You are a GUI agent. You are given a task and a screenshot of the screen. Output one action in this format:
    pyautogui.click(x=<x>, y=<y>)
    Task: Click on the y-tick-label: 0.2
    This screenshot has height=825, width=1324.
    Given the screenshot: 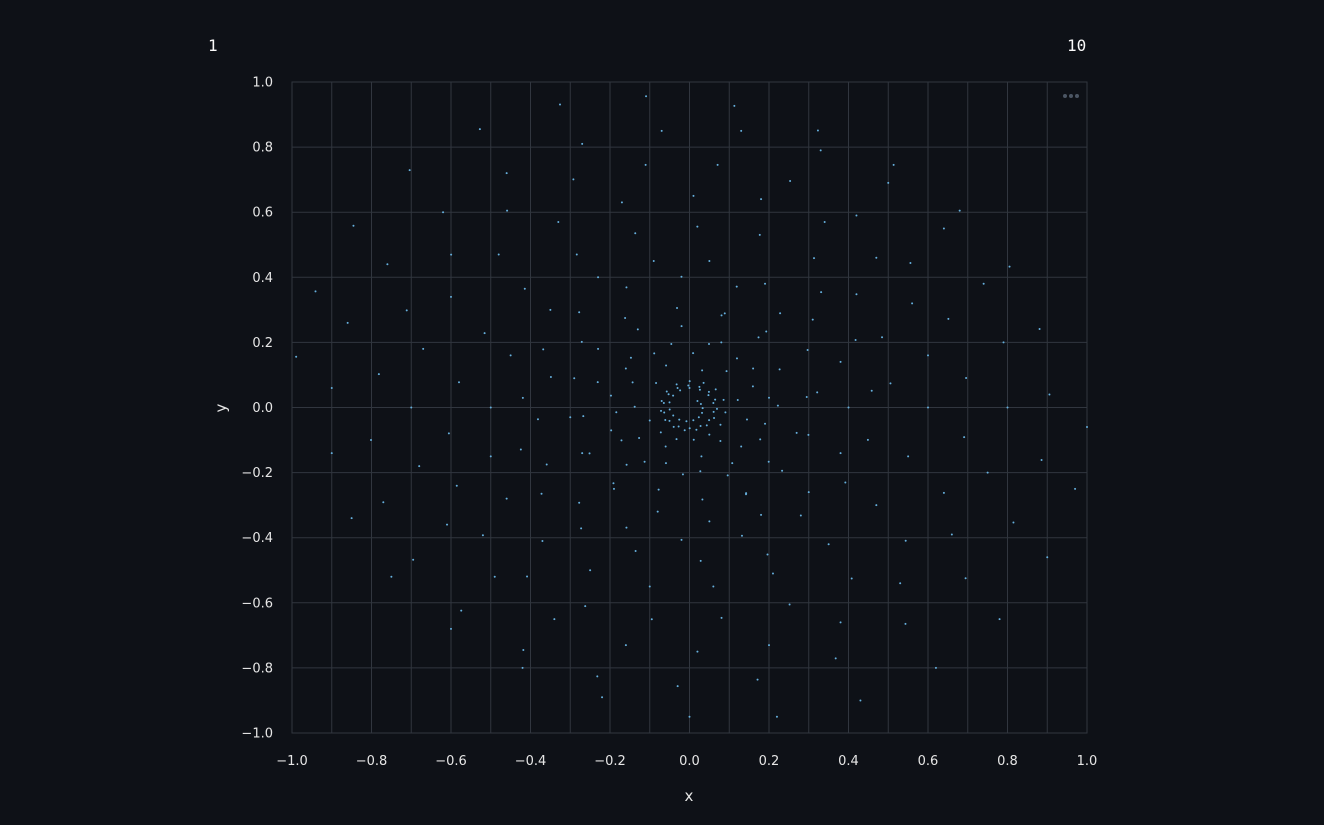 What is the action you would take?
    pyautogui.click(x=262, y=343)
    